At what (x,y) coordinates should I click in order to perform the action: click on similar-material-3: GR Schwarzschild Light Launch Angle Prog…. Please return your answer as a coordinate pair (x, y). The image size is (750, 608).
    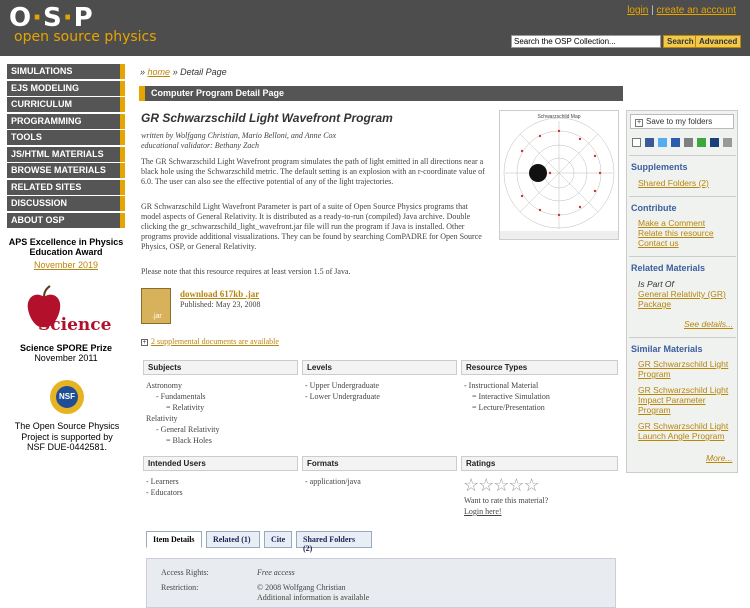
    Looking at the image, I should click on (686, 431).